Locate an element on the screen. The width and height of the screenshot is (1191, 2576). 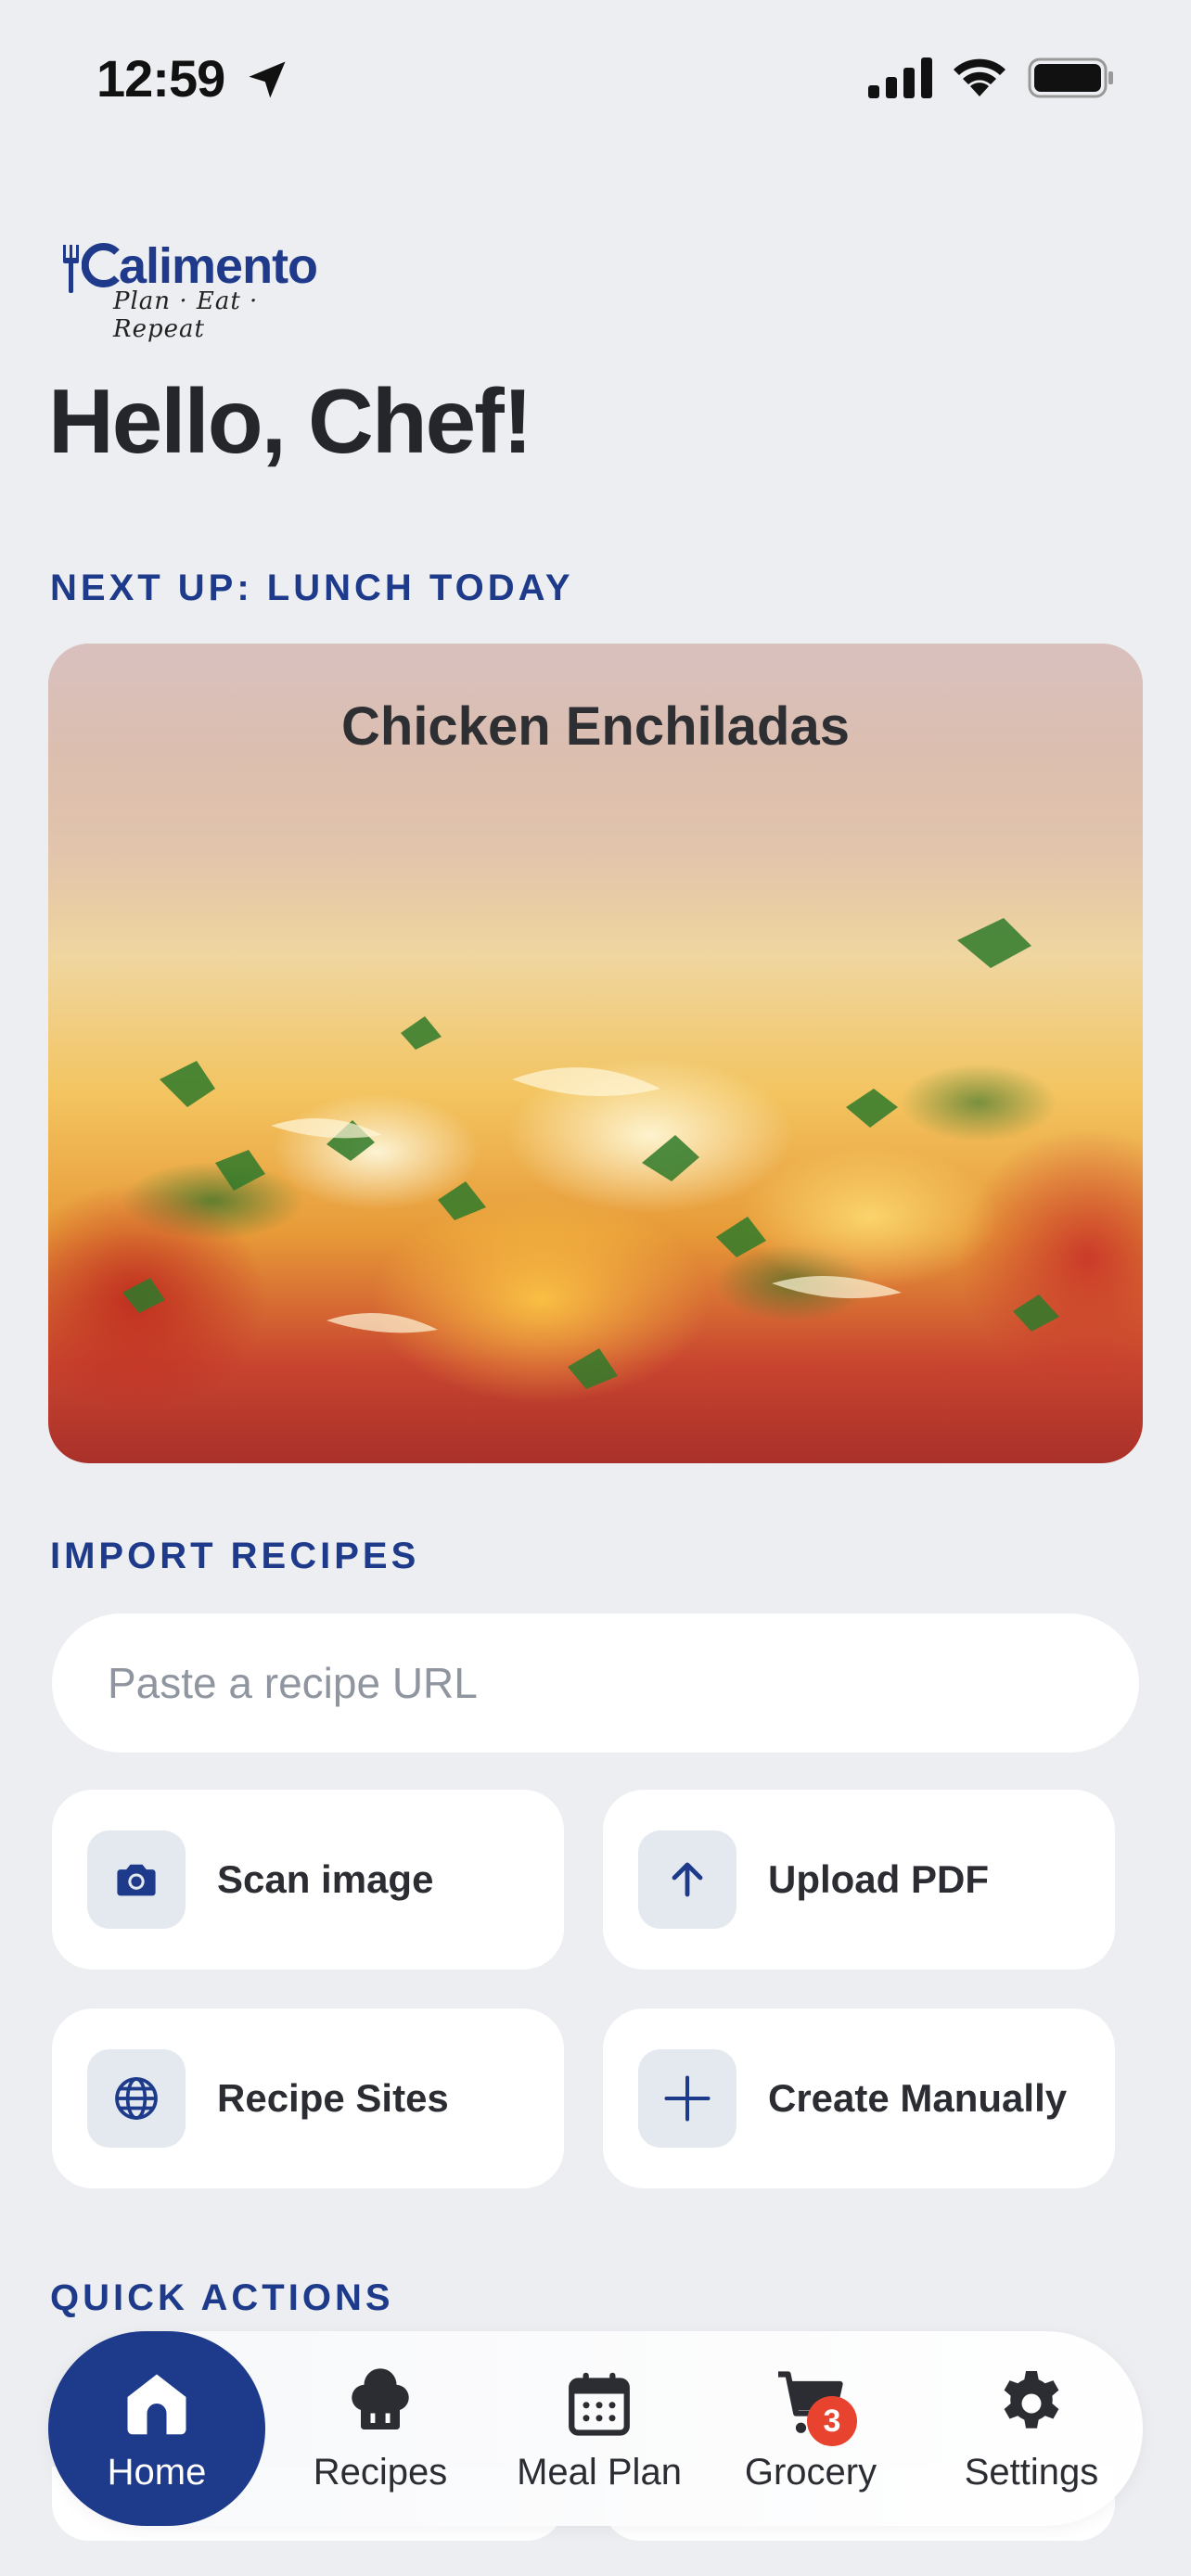
tab-settings-label: Settings is located at coordinates (1032, 2473).